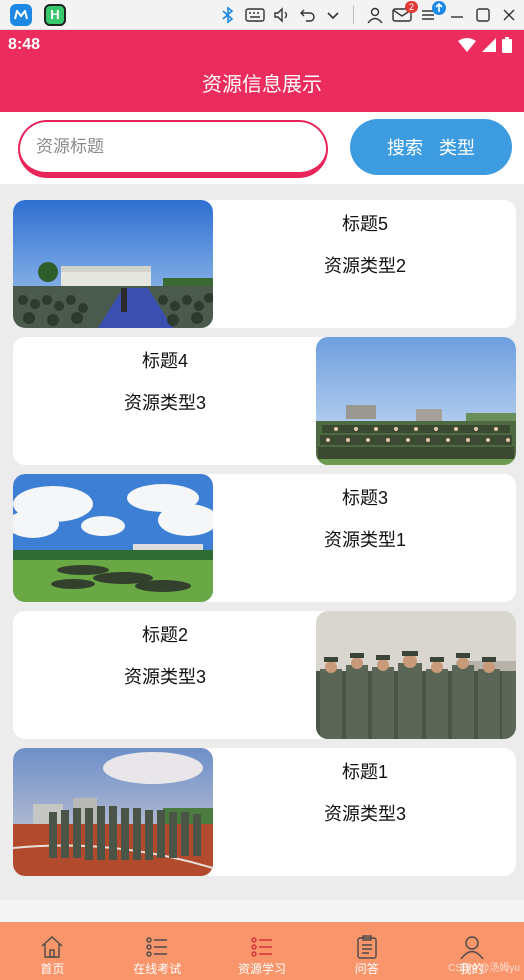  What do you see at coordinates (484, 968) in the screenshot?
I see `watermark: CSDN @汤姆yu` at bounding box center [484, 968].